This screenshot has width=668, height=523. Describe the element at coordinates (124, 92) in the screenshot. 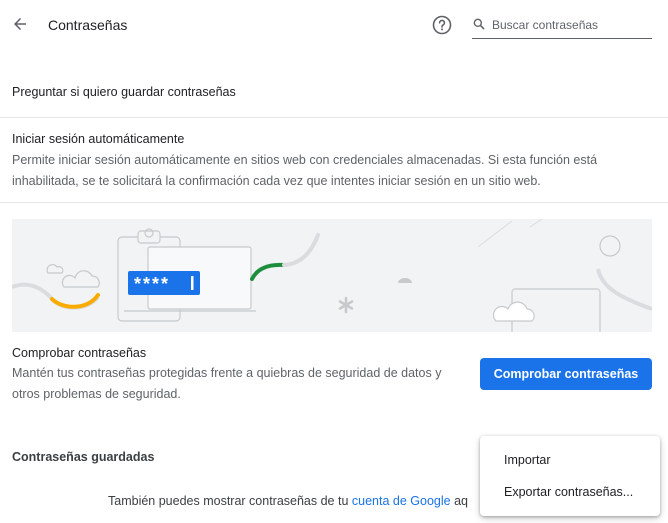

I see `ask-to-save-setting: Preguntar si quiero guardar contraseñas` at that location.